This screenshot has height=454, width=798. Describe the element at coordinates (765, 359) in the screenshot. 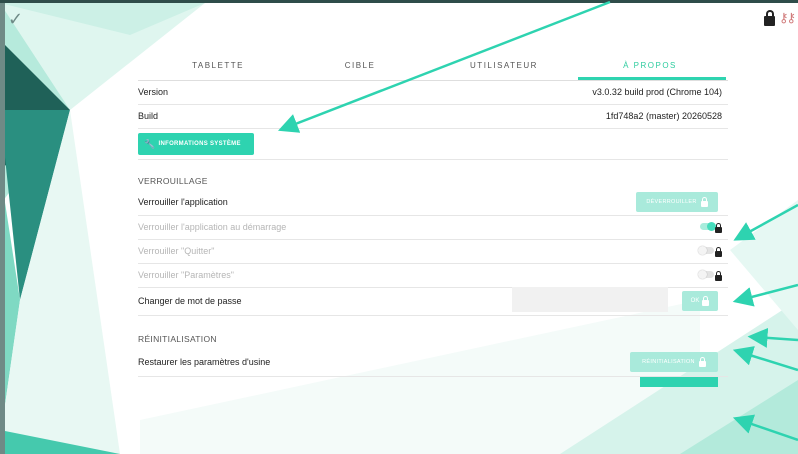

I see `arrow-reset-section` at that location.